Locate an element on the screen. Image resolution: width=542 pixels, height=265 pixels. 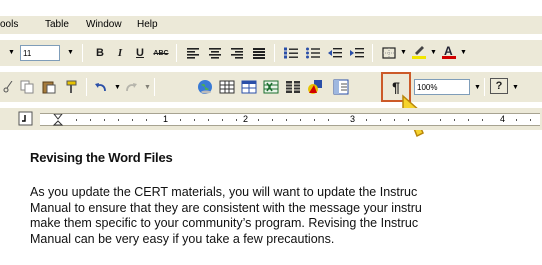
ruler-number: 2 is located at coordinates (246, 119).